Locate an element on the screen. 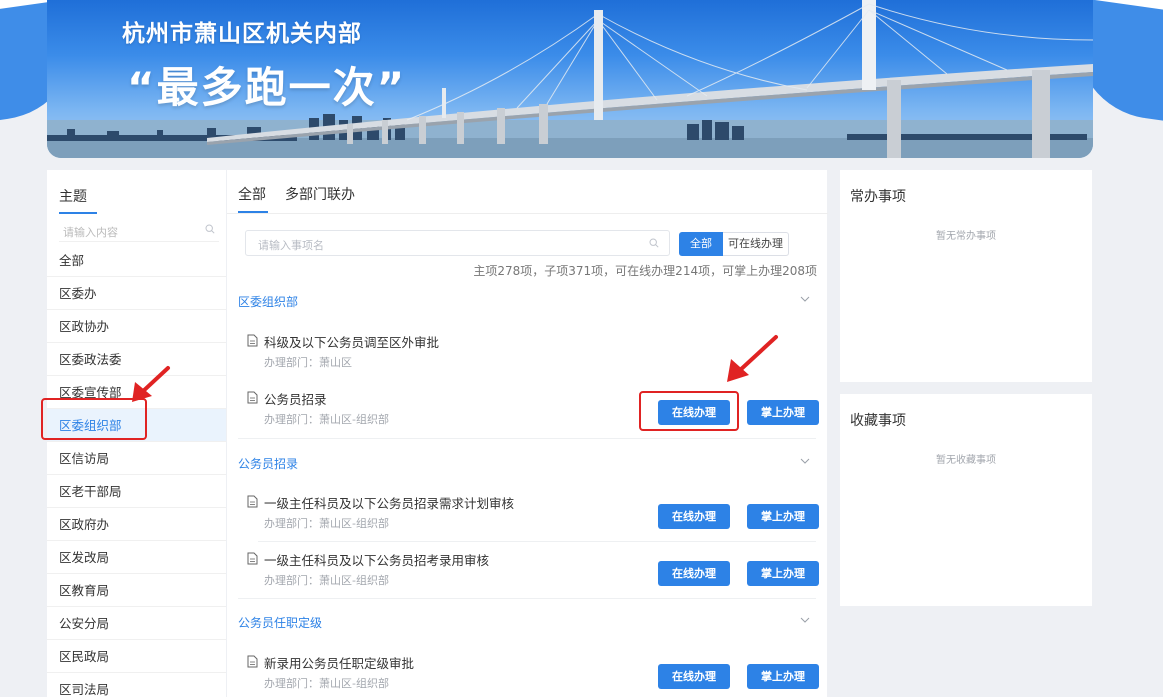 This screenshot has width=1163, height=697. sidebar-item-veteran-cadres: 区老干部局 is located at coordinates (137, 491).